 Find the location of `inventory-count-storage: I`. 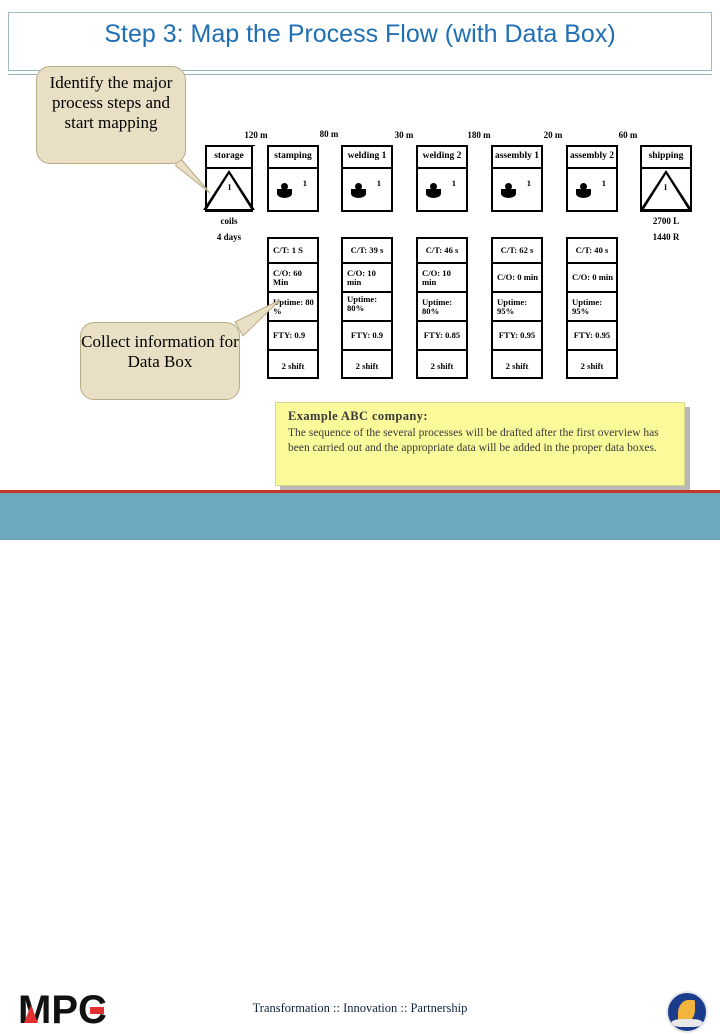

inventory-count-storage: I is located at coordinates (230, 187).